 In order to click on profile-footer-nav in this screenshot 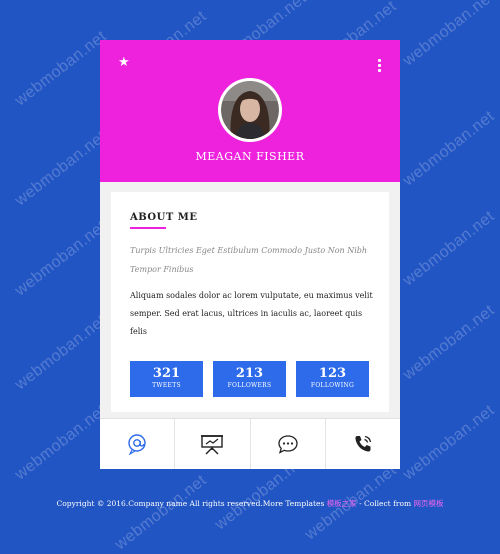, I will do `click(250, 443)`.